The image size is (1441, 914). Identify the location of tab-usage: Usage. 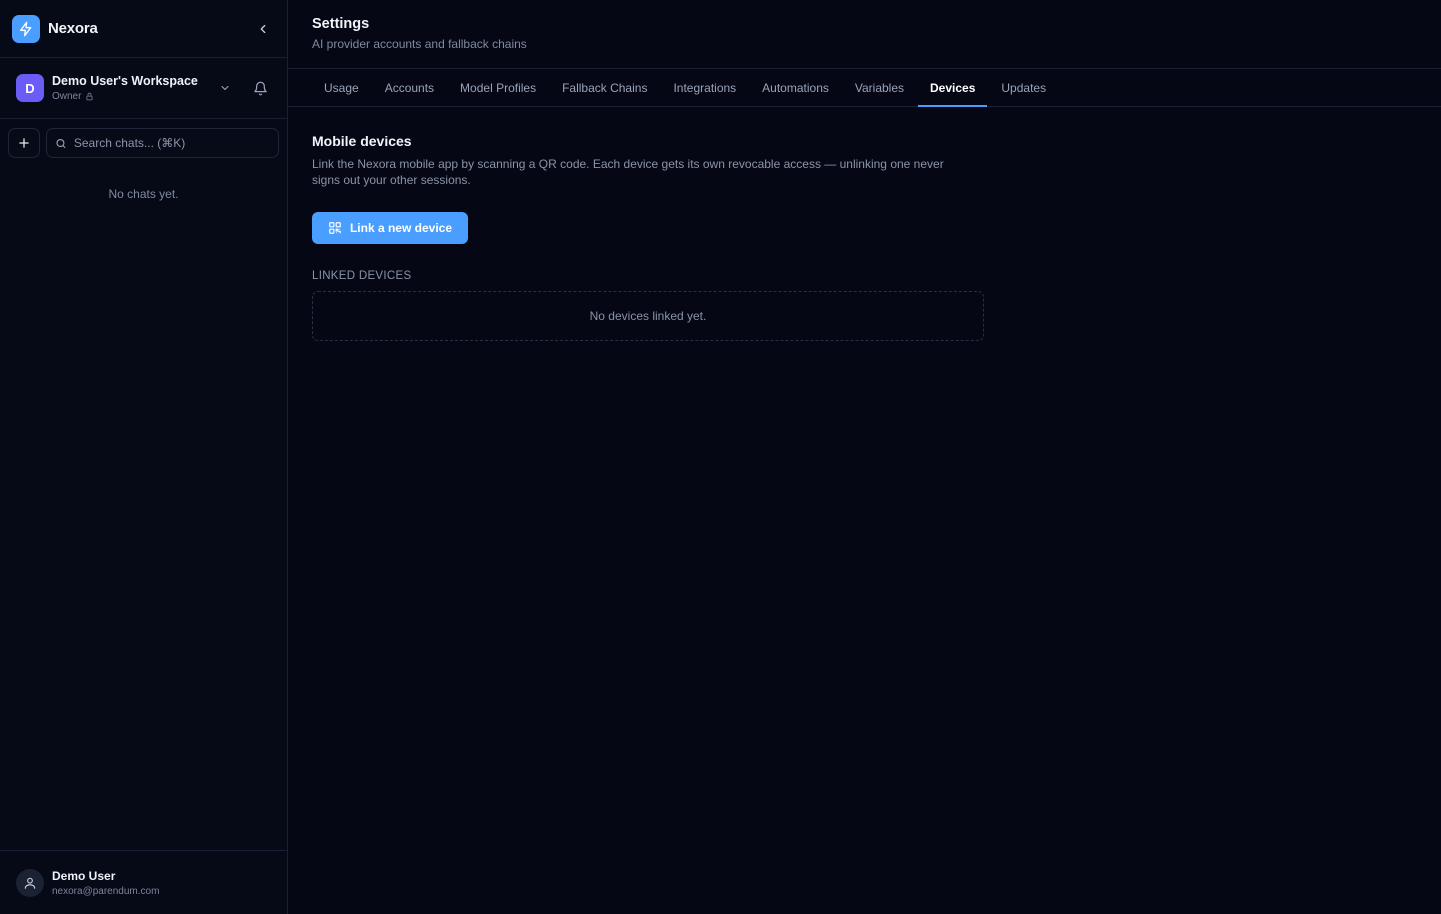
(341, 87).